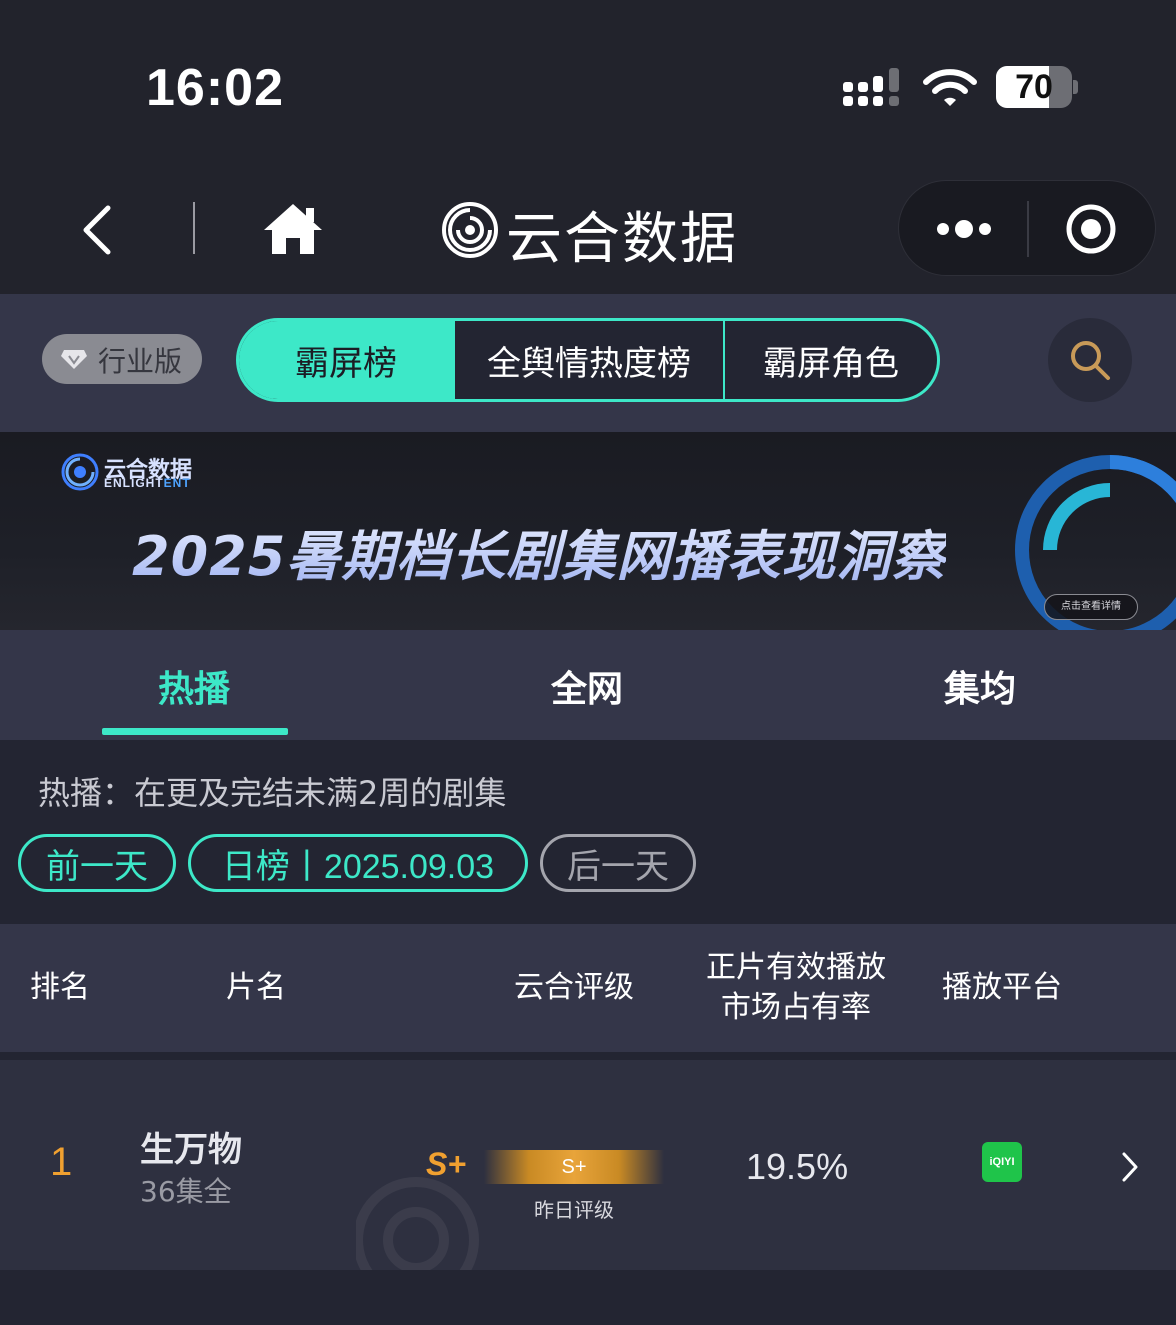 This screenshot has width=1176, height=1325. Describe the element at coordinates (347, 360) in the screenshot. I see `tab-screen-dominance: 霸屏榜` at that location.